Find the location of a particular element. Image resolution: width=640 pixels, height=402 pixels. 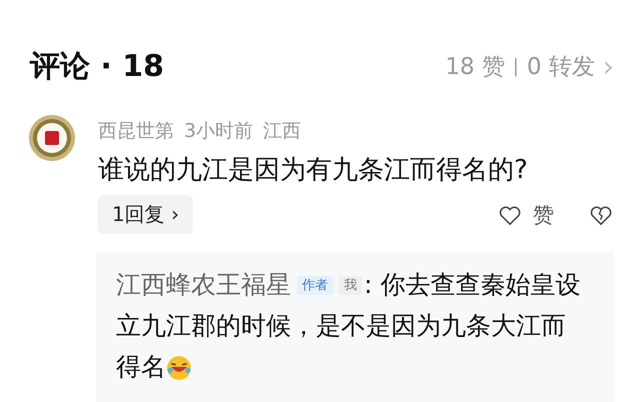

shares-count: 0 转发 is located at coordinates (560, 67).